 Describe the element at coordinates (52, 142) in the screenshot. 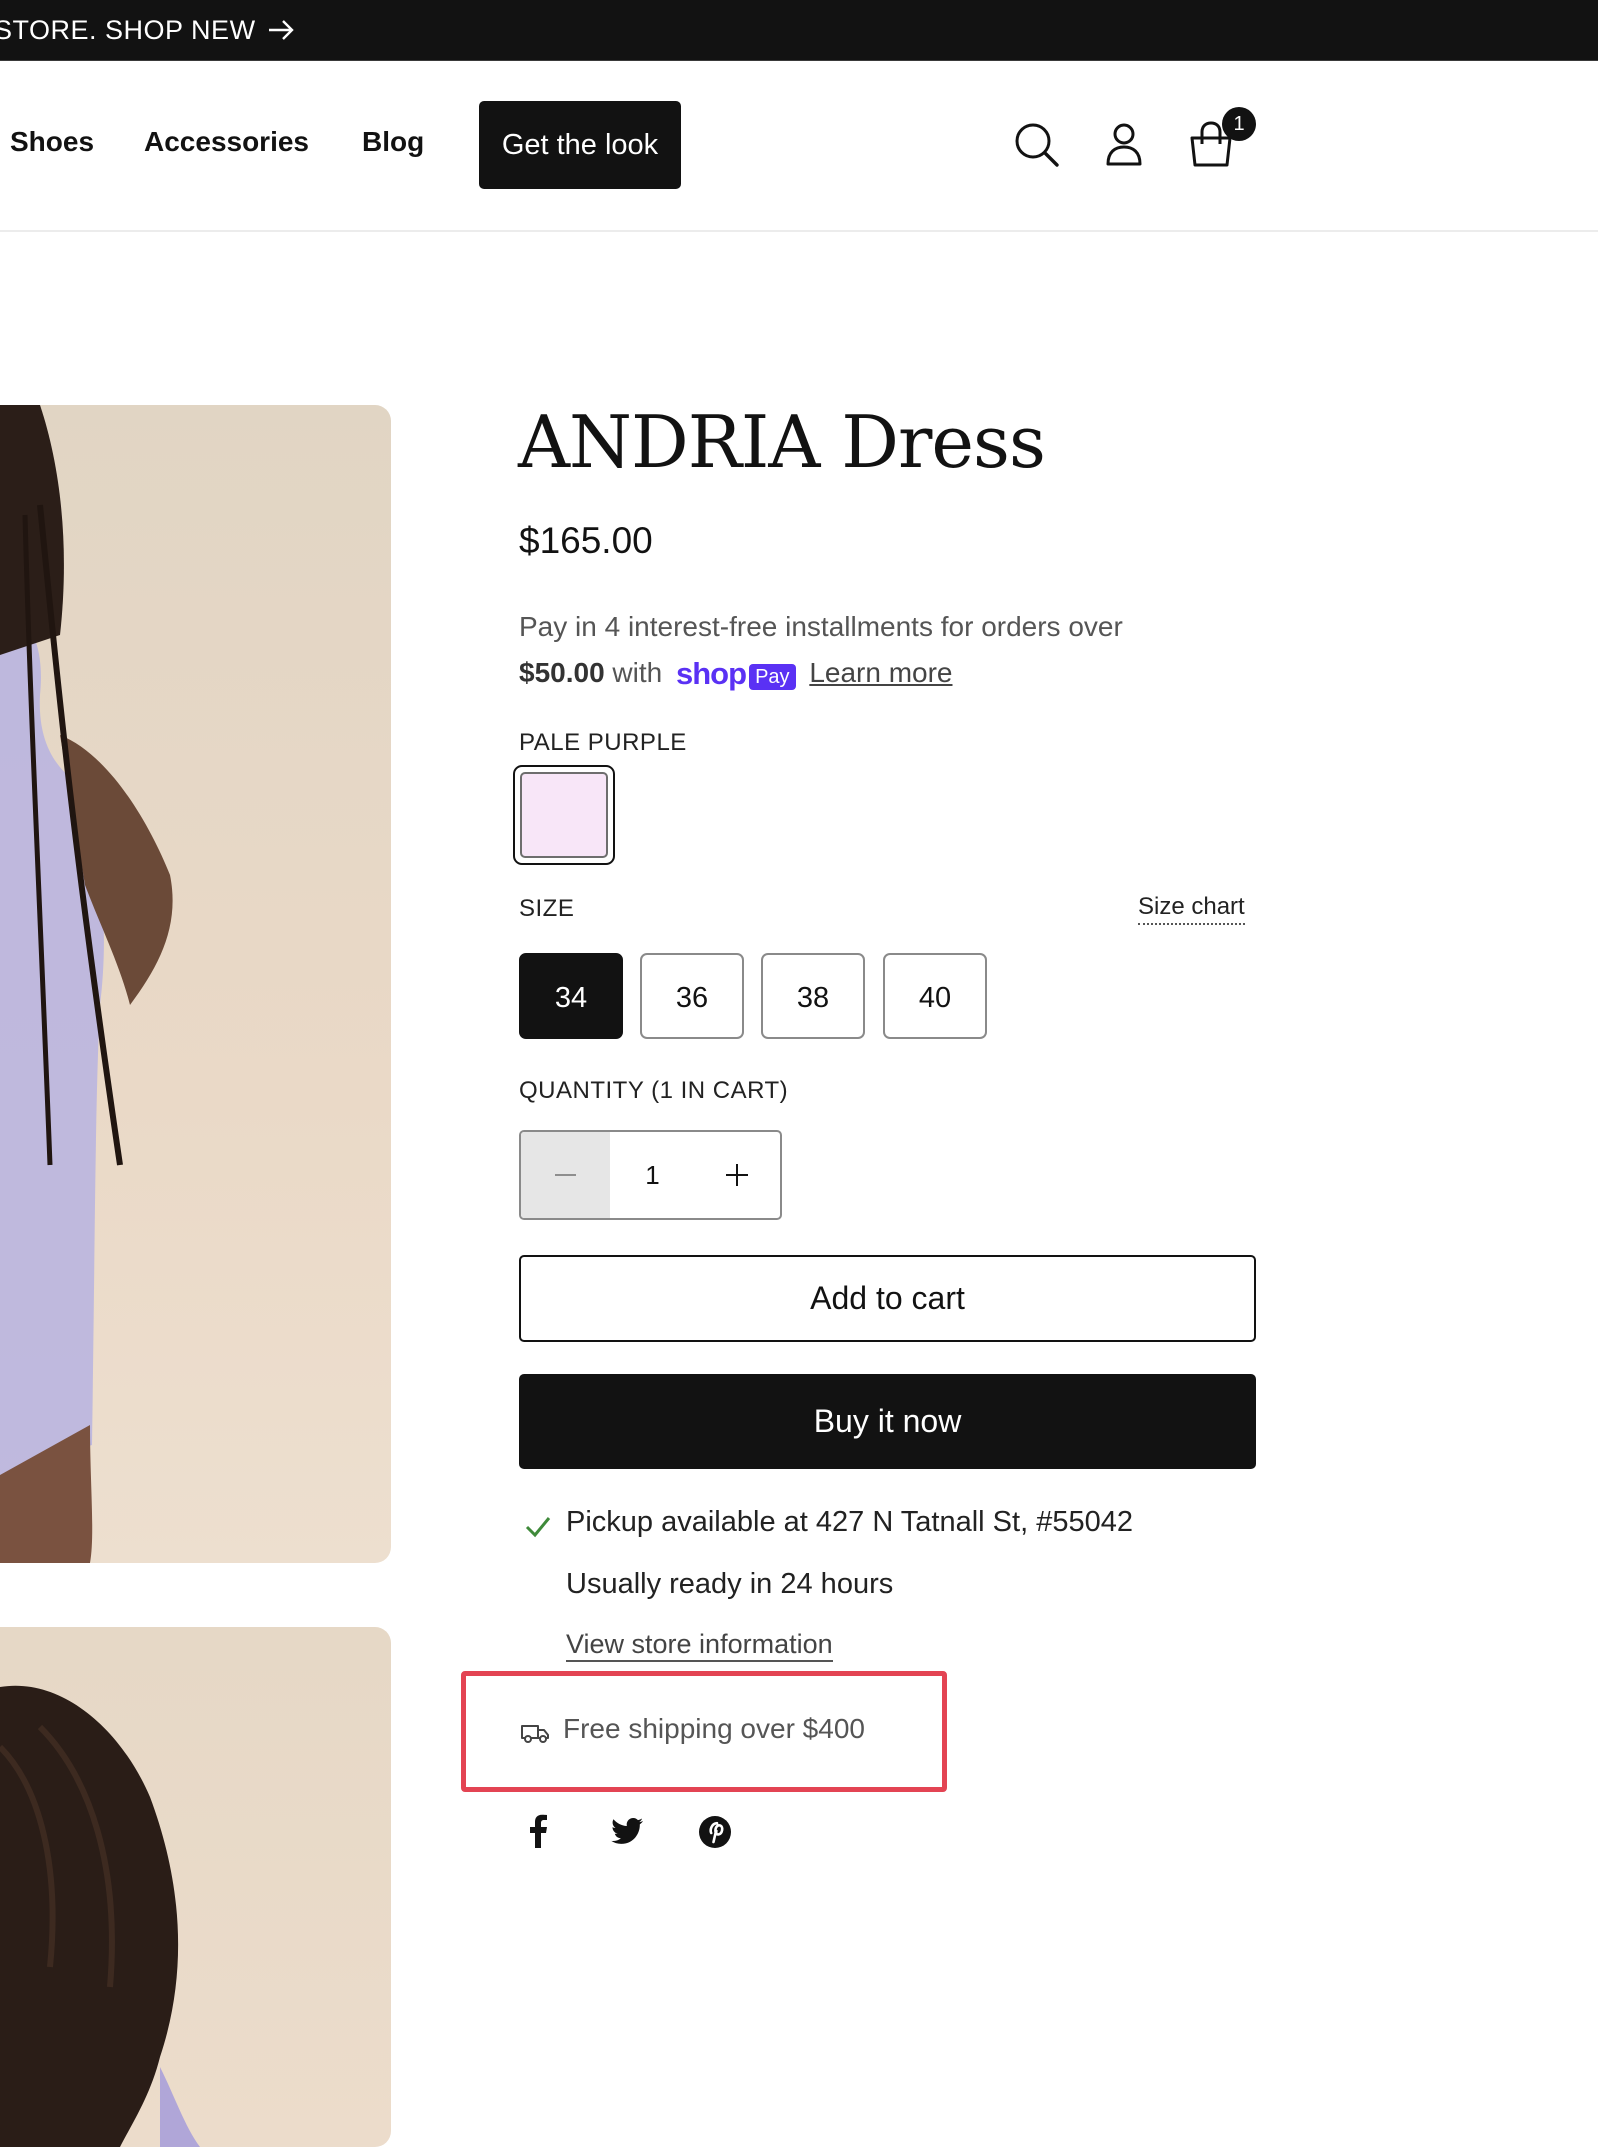

I see `nav-shoes: Shoes` at that location.